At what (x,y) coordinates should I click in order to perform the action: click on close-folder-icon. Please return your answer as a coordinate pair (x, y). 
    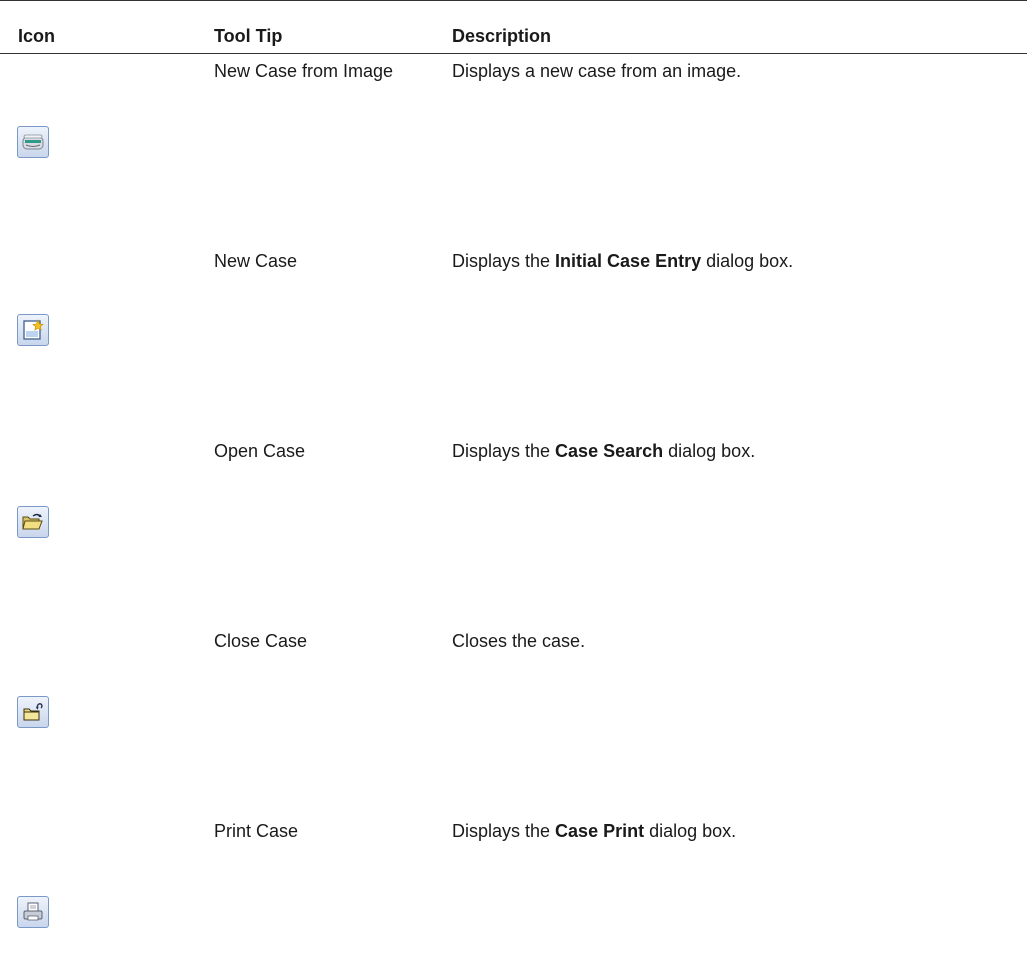
    Looking at the image, I should click on (33, 712).